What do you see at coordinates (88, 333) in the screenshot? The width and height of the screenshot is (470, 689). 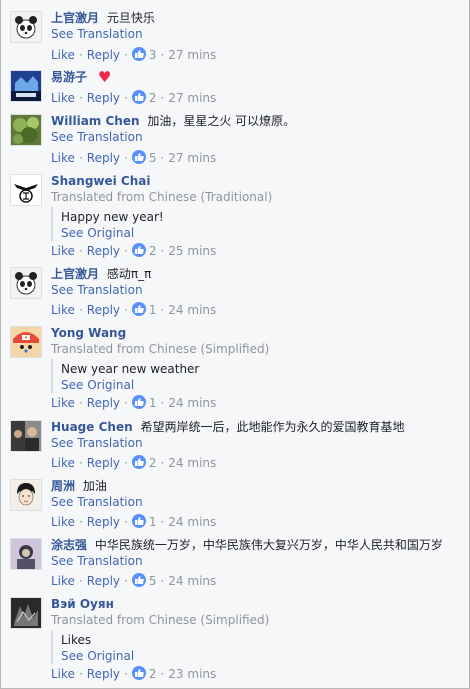 I see `comment-author: Yong Wang` at bounding box center [88, 333].